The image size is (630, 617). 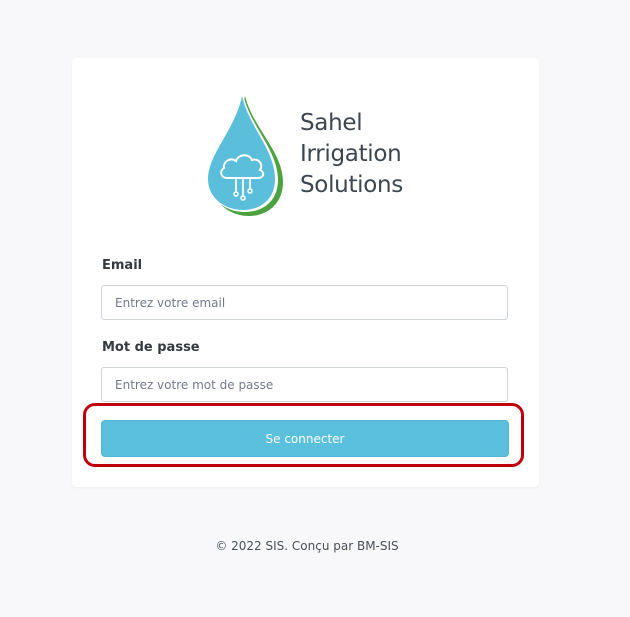 I want to click on footer-copyright: © 2022 SIS. Conçu par BM-SIS, so click(x=307, y=546).